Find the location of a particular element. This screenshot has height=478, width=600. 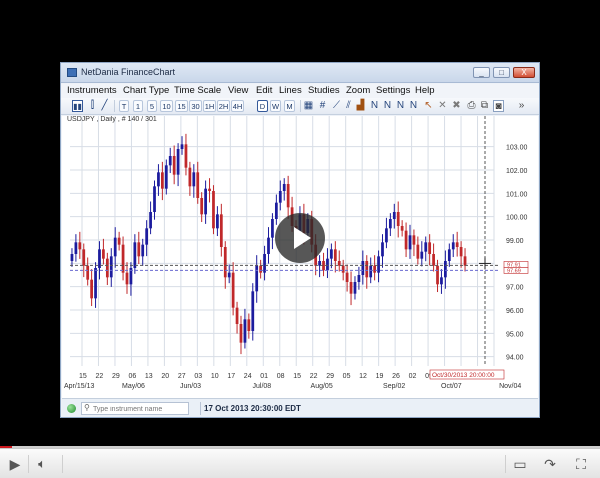

month-label: Jul/08 is located at coordinates (262, 386).